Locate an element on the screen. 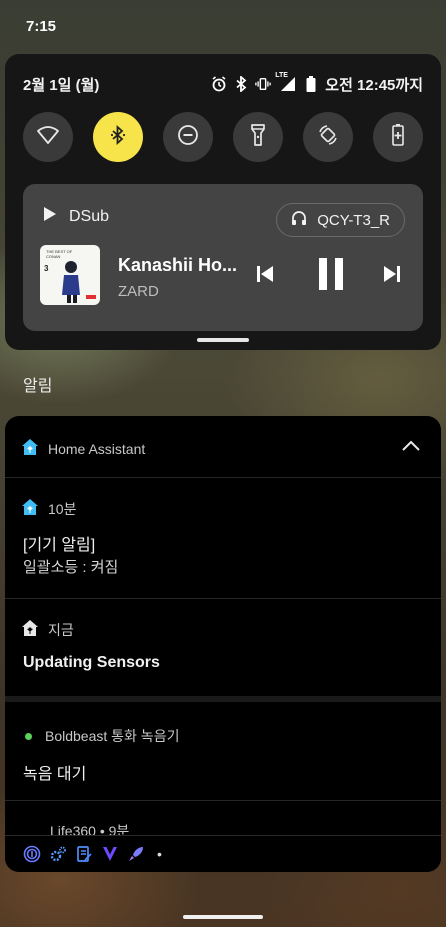  recording-status-dot is located at coordinates (28, 736).